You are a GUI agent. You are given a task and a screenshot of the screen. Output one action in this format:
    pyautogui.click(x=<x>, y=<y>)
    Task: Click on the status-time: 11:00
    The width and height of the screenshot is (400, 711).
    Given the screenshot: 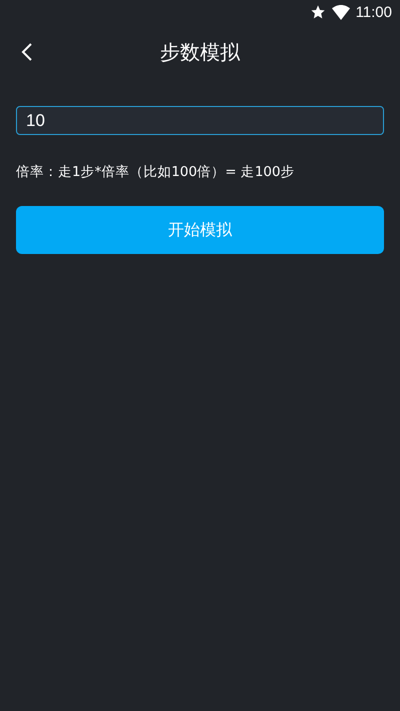 What is the action you would take?
    pyautogui.click(x=374, y=12)
    